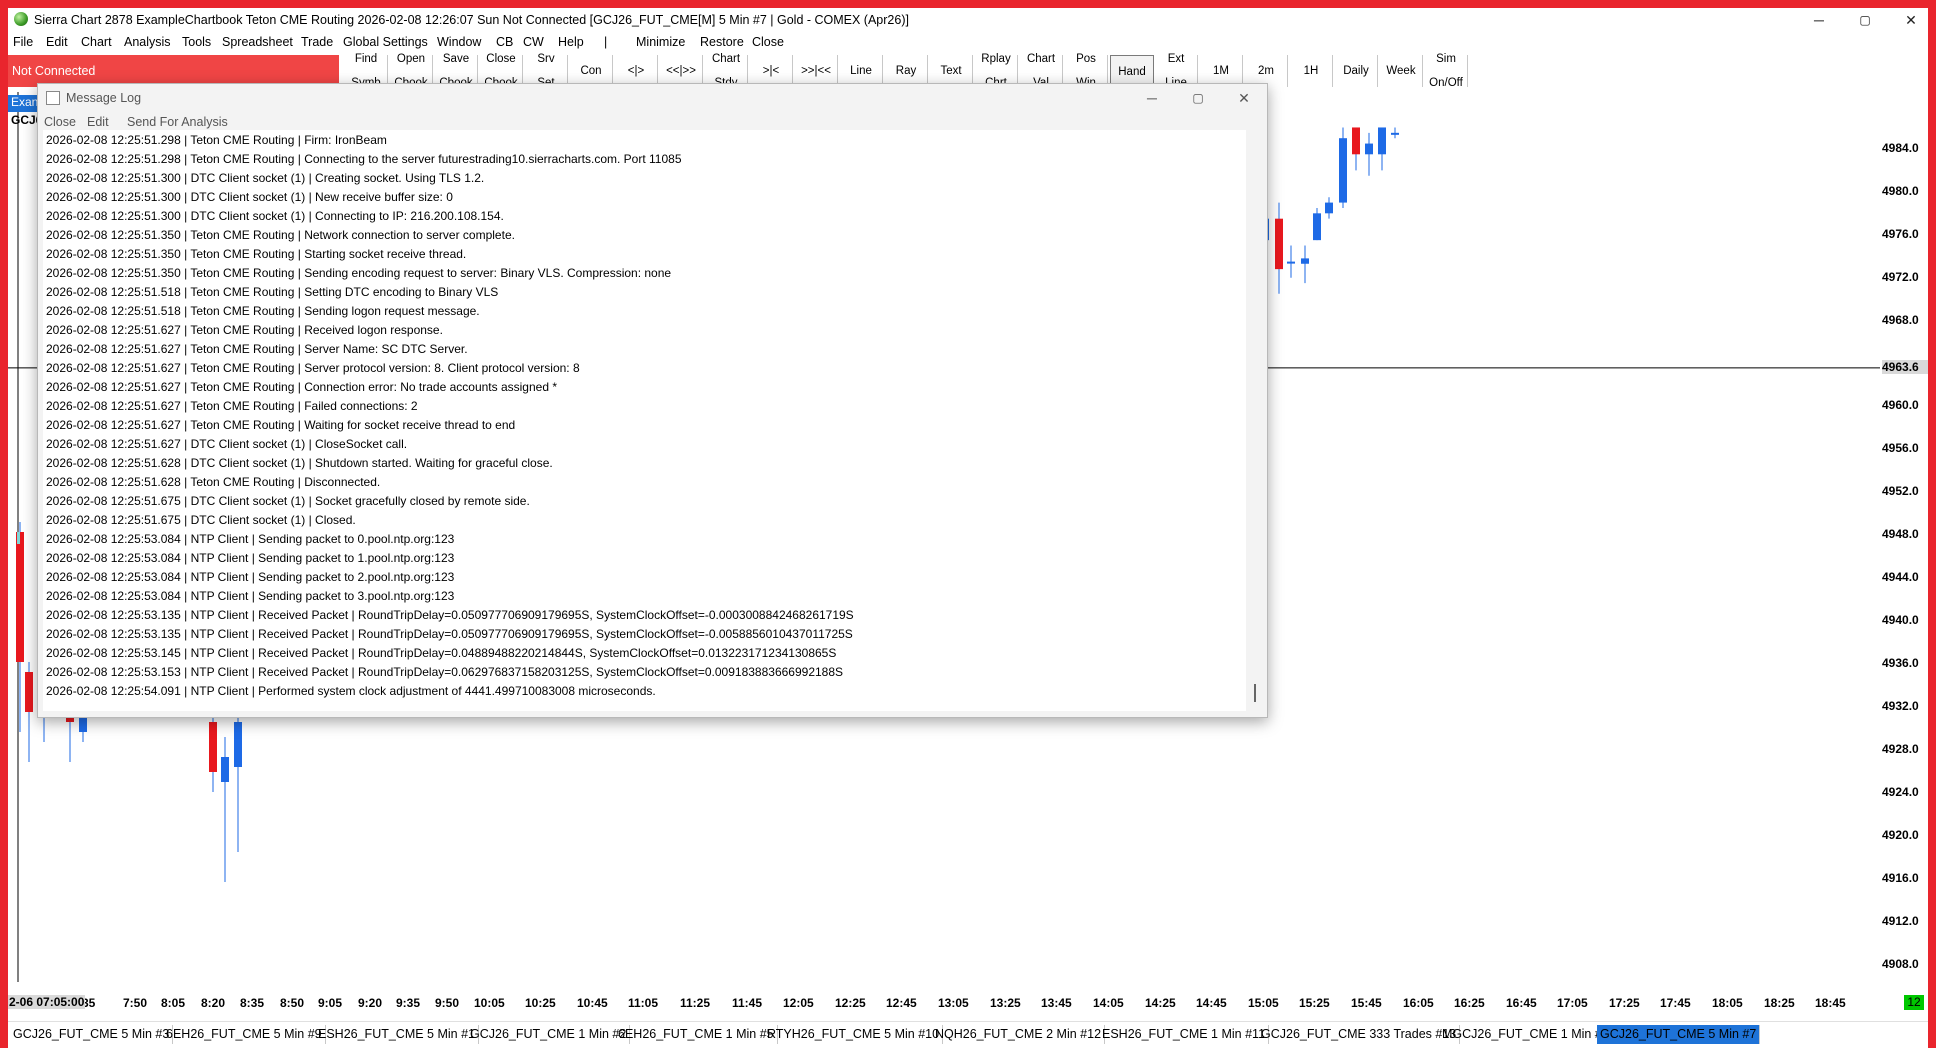 This screenshot has height=1048, width=1936. What do you see at coordinates (1624, 1003) in the screenshot?
I see `time-axis-label: 17:25` at bounding box center [1624, 1003].